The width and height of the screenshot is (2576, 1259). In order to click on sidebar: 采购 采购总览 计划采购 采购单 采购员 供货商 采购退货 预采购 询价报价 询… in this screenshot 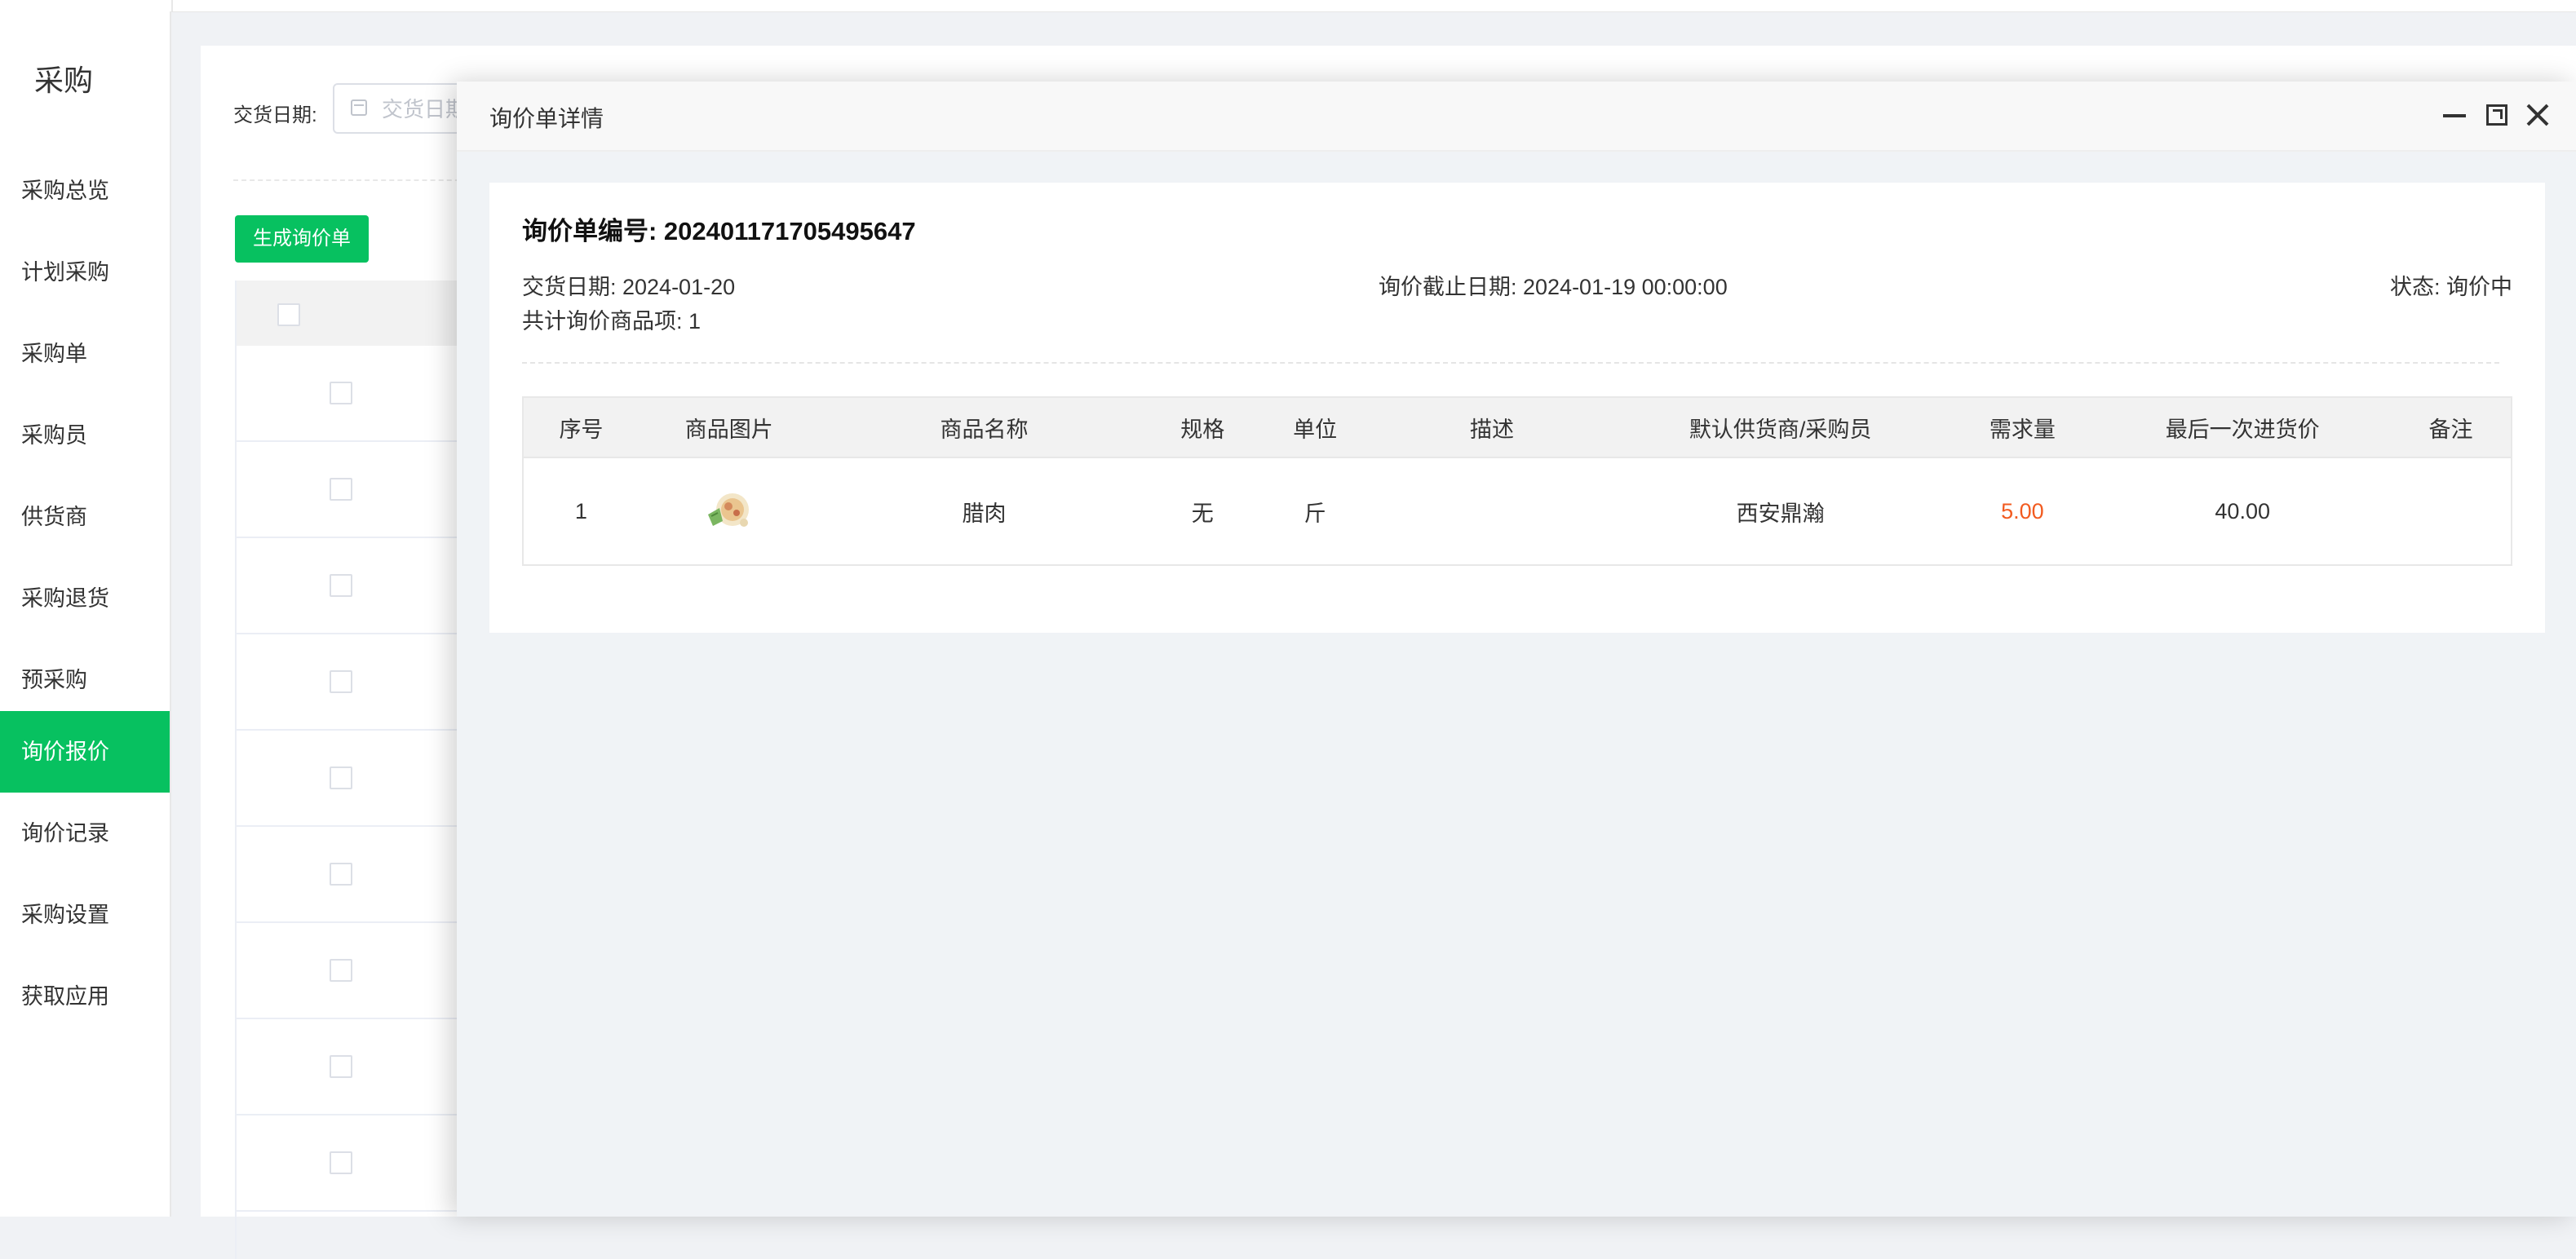, I will do `click(85, 614)`.